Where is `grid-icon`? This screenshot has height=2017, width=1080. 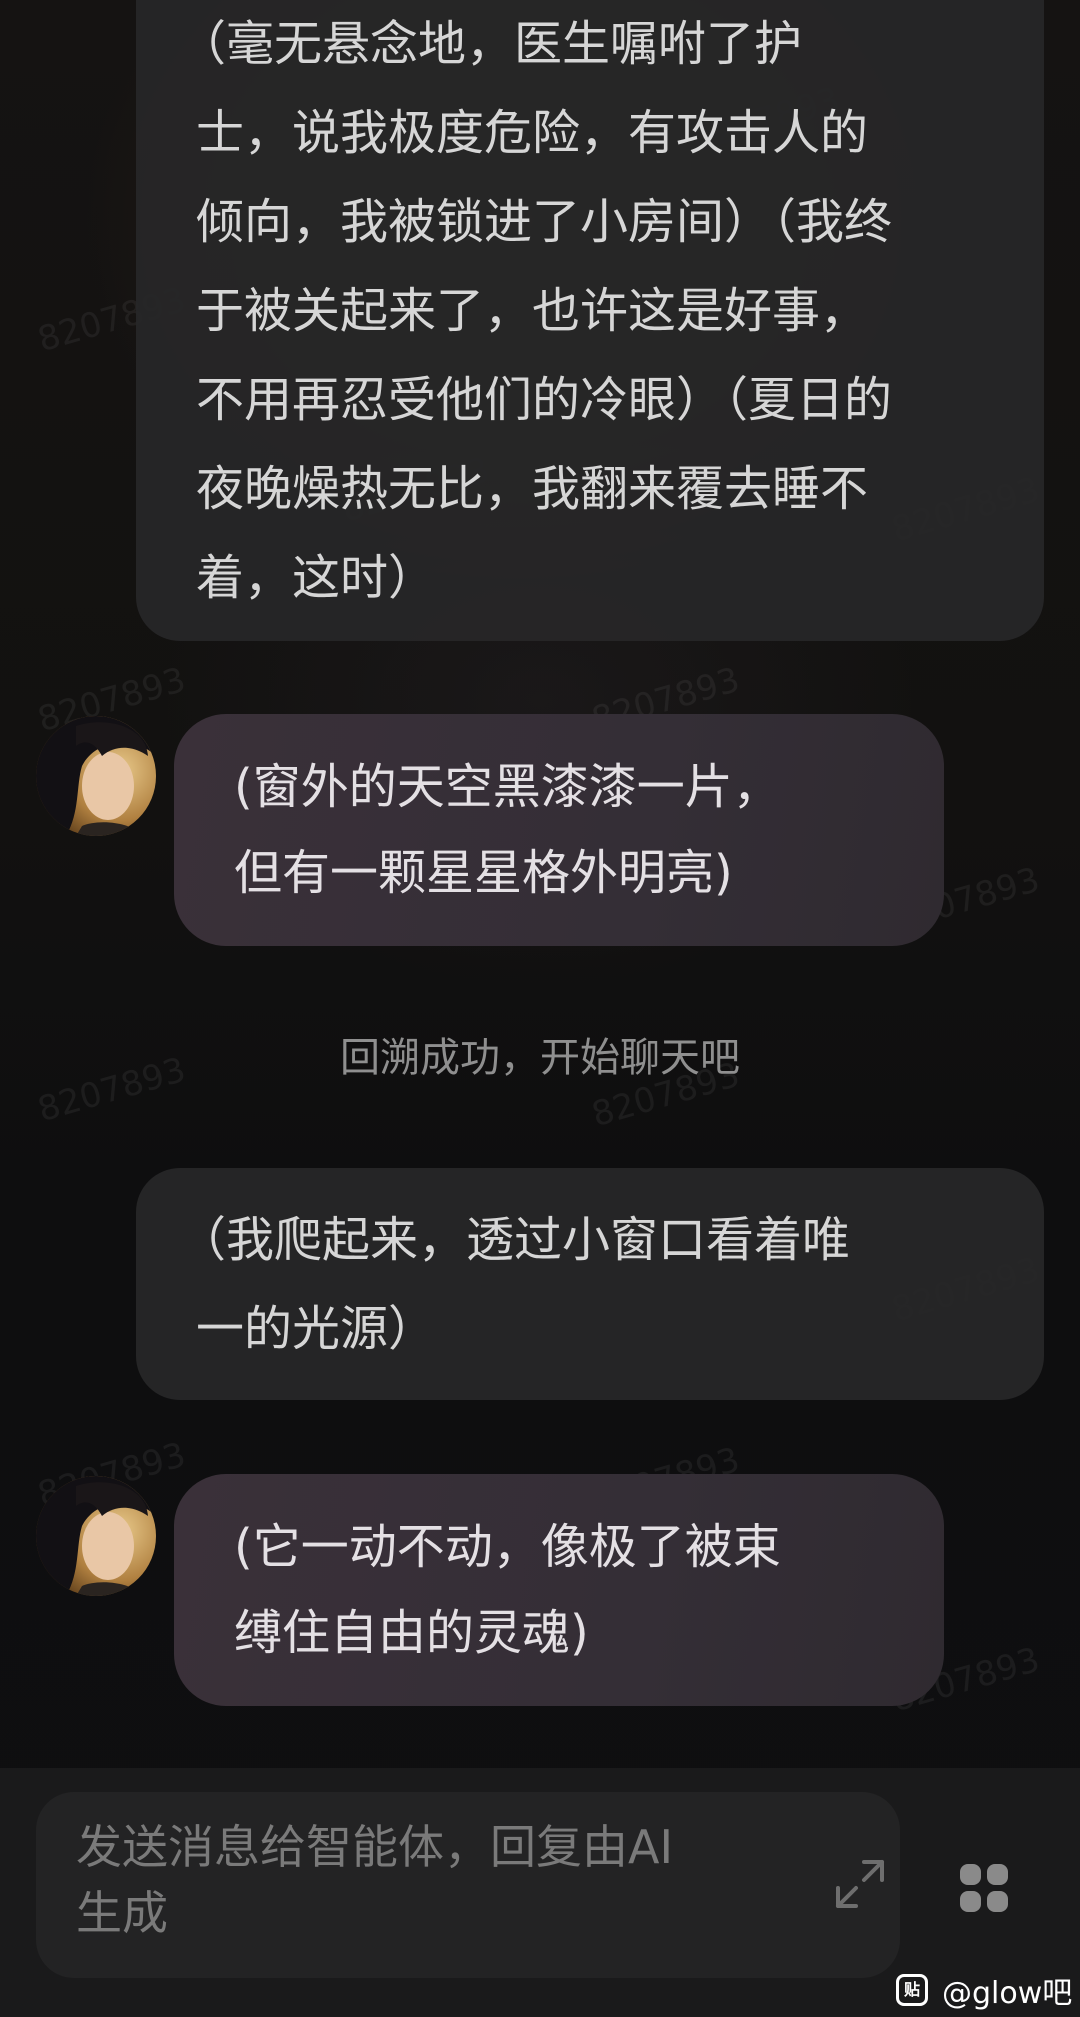
grid-icon is located at coordinates (984, 1888).